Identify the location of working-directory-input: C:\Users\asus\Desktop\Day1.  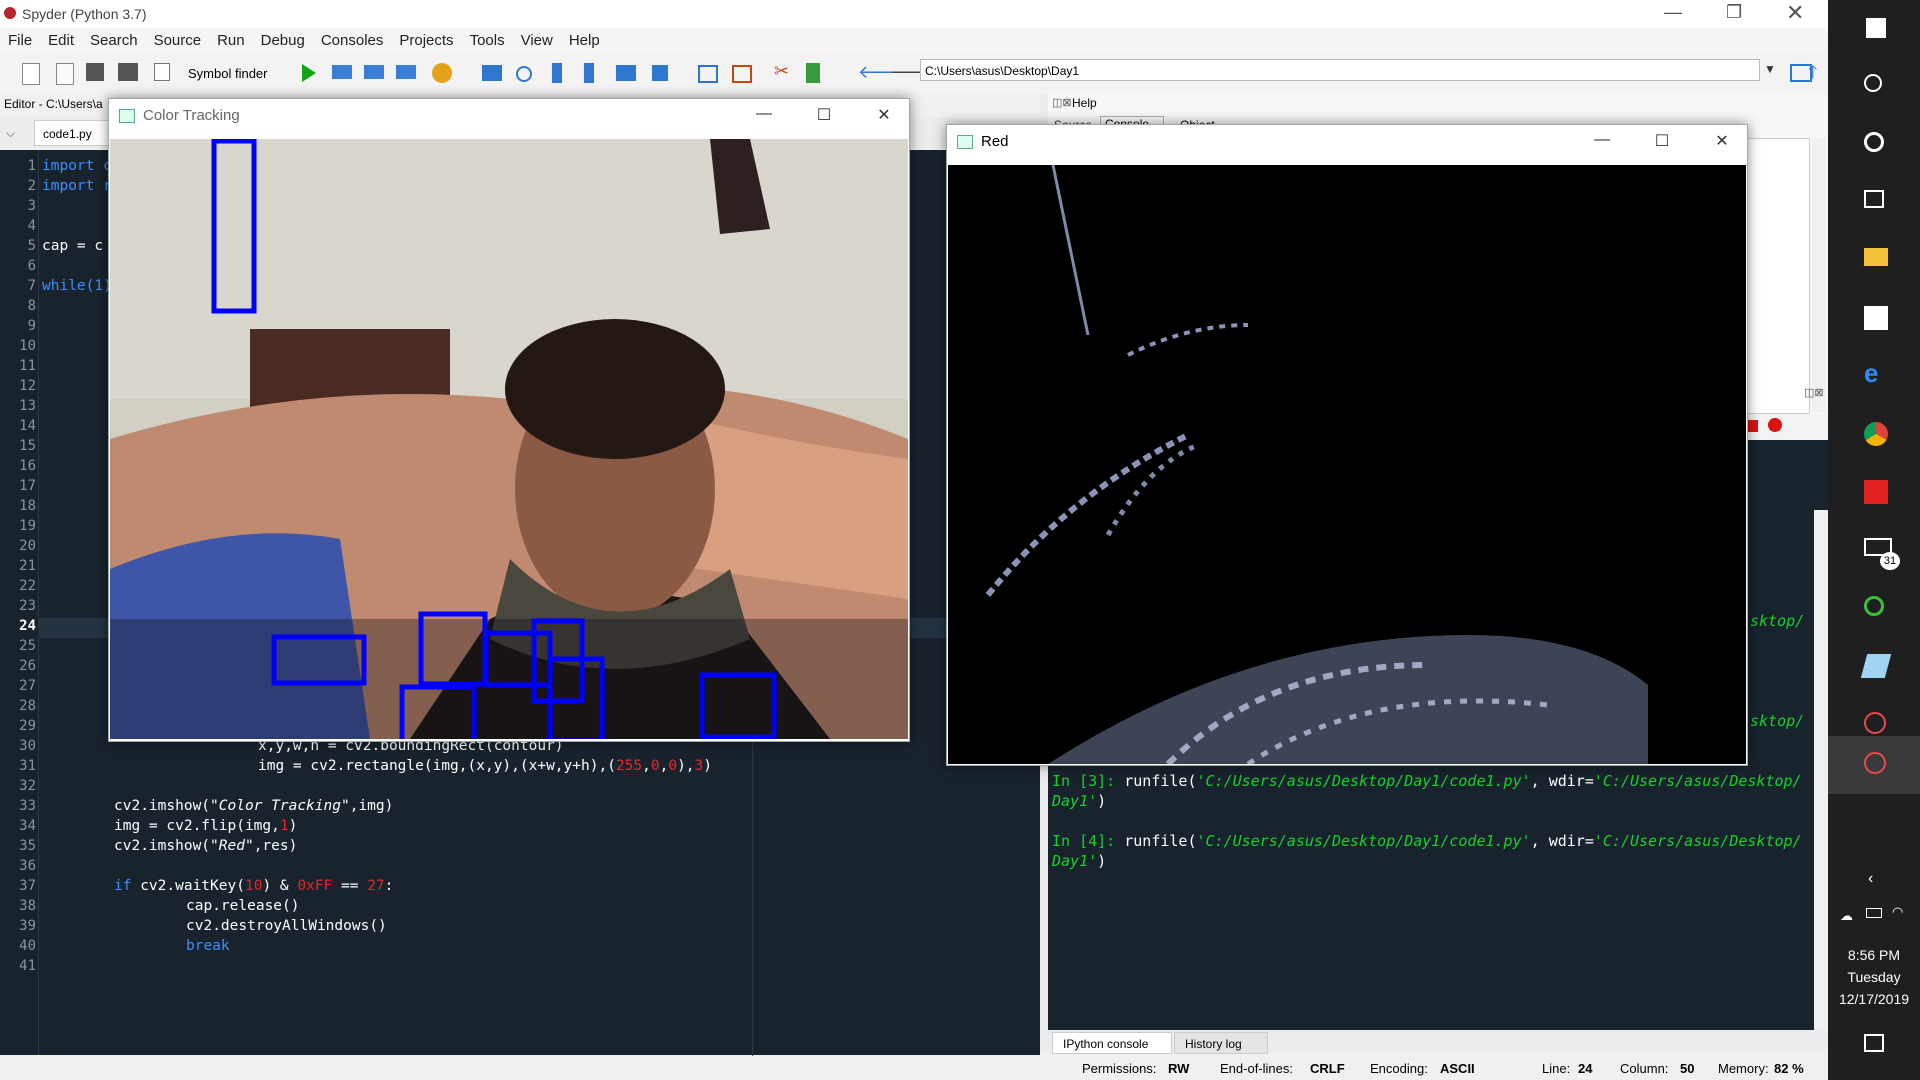
(1340, 70).